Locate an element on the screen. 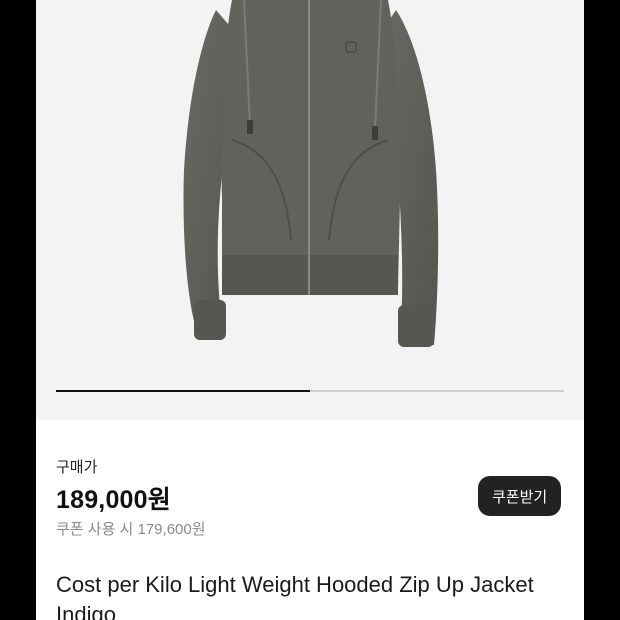 This screenshot has height=620, width=620. get-coupon-button: 쿠폰받기 is located at coordinates (520, 496).